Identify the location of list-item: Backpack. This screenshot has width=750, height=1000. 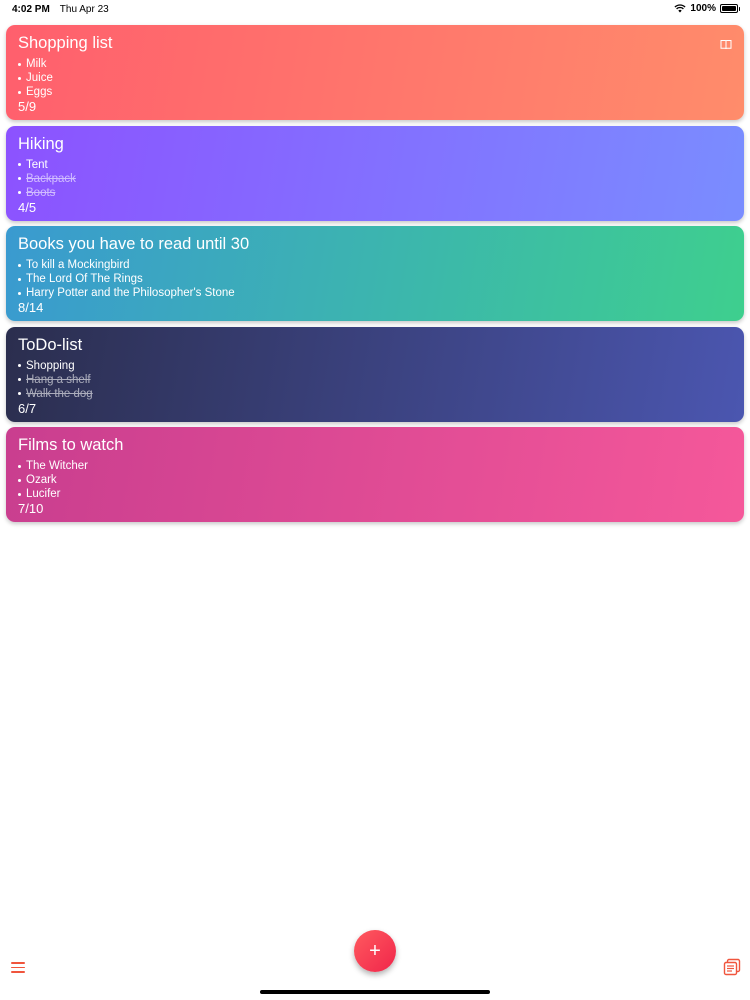
(375, 179).